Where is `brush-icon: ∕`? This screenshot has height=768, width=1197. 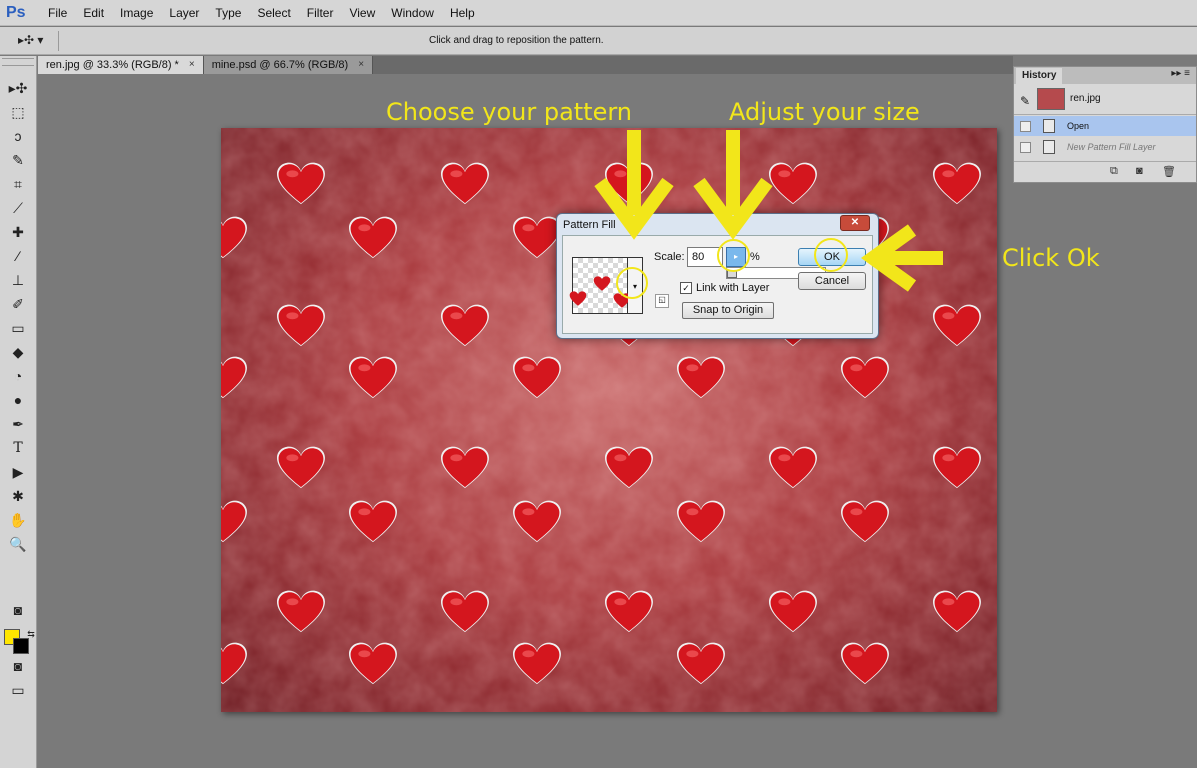 brush-icon: ∕ is located at coordinates (18, 256).